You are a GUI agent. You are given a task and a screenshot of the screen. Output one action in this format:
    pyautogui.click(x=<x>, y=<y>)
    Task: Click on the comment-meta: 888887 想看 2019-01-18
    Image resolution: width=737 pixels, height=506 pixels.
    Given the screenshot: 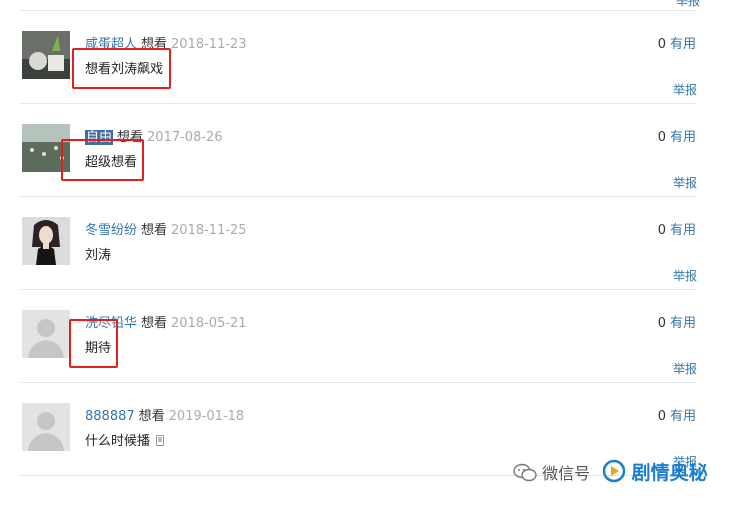 What is the action you would take?
    pyautogui.click(x=164, y=414)
    